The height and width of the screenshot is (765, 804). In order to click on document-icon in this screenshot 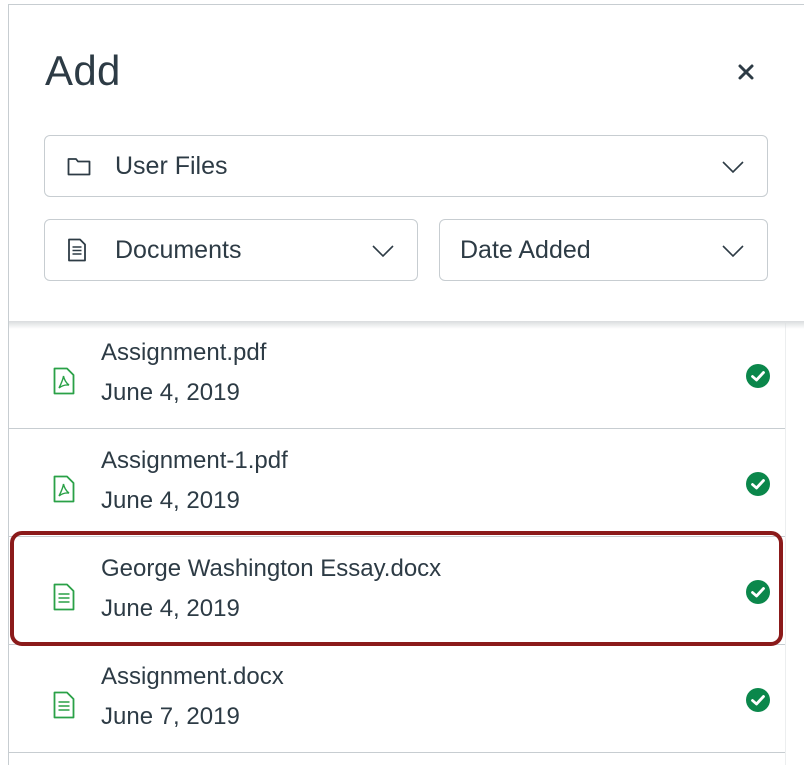, I will do `click(79, 250)`.